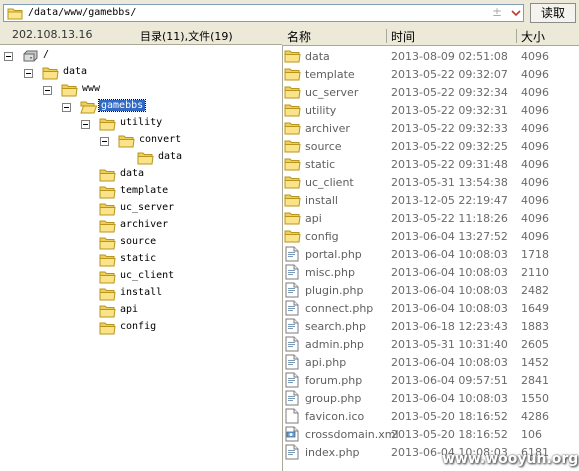 This screenshot has width=579, height=471. I want to click on tree-node: static, so click(140, 260).